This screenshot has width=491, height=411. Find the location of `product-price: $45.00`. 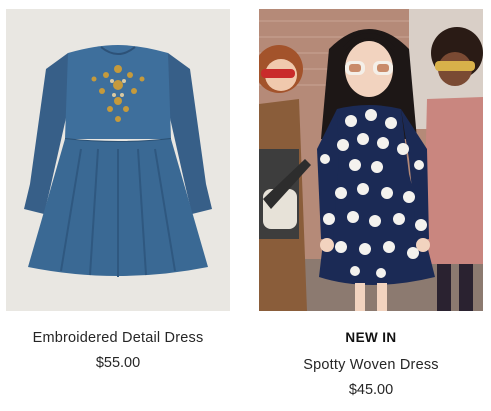

product-price: $45.00 is located at coordinates (371, 390).